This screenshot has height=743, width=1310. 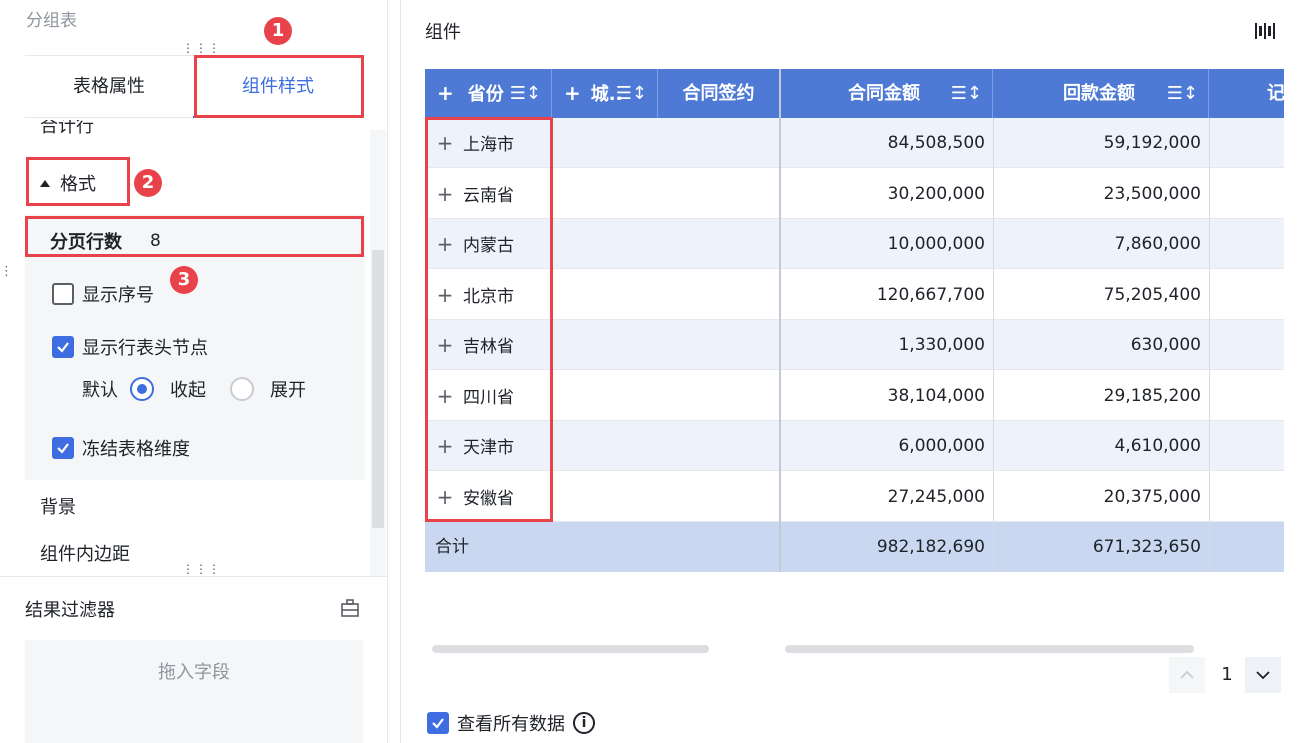 What do you see at coordinates (6, 279) in the screenshot?
I see `panel-resize-handle: ⋮` at bounding box center [6, 279].